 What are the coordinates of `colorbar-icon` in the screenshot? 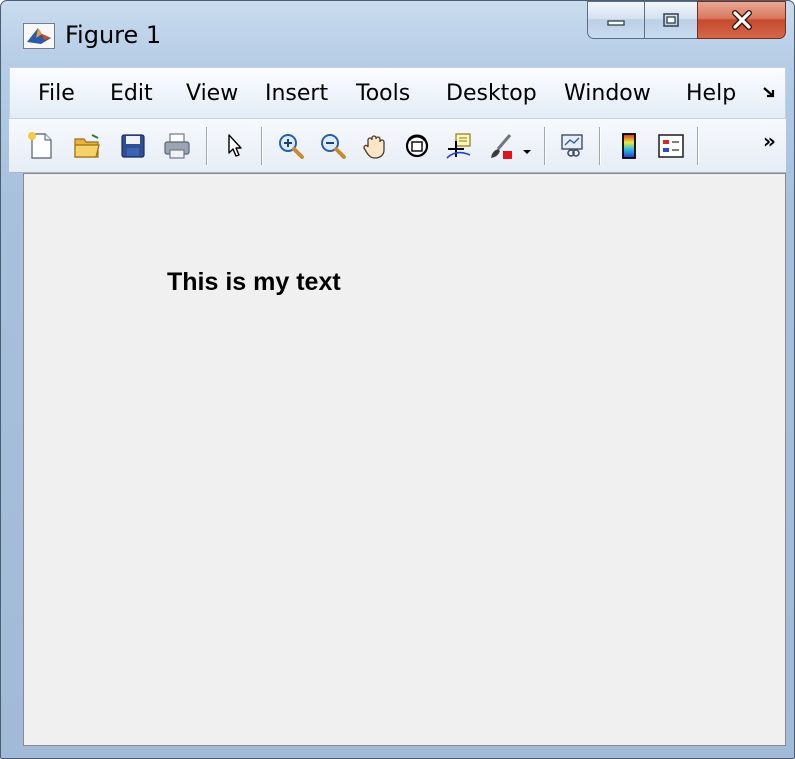 It's located at (629, 146).